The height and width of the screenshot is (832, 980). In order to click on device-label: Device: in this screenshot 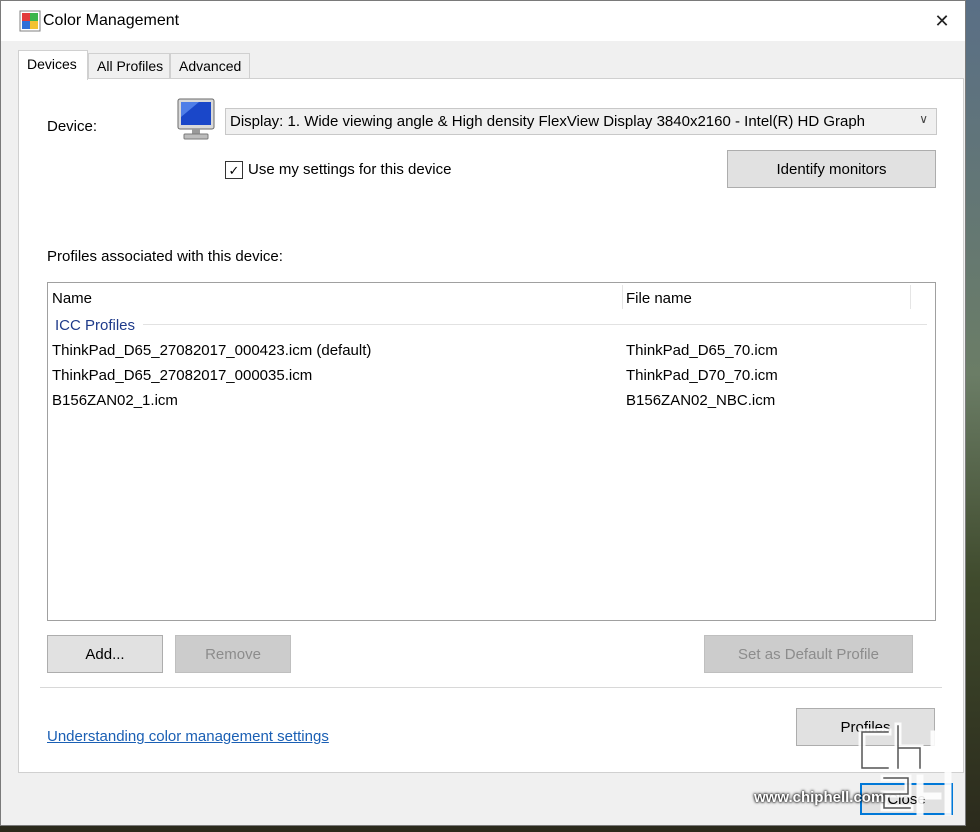, I will do `click(72, 126)`.